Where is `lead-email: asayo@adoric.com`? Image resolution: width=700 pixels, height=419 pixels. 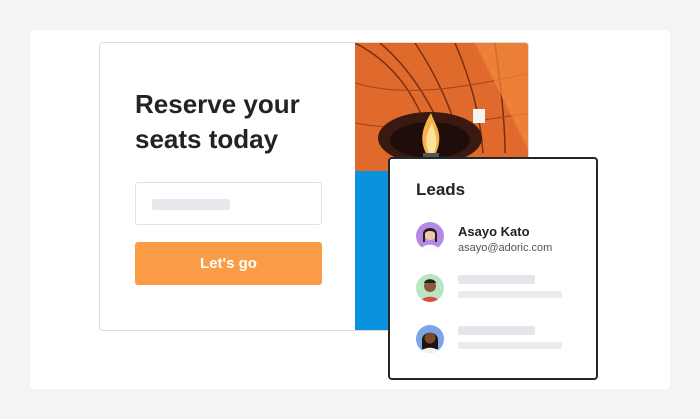
lead-email: asayo@adoric.com is located at coordinates (505, 248).